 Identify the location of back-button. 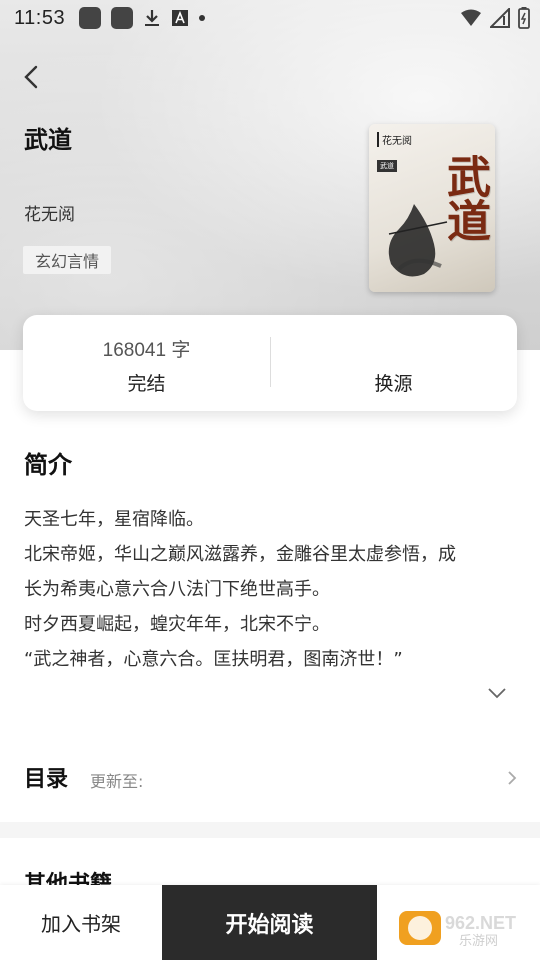
(31, 77).